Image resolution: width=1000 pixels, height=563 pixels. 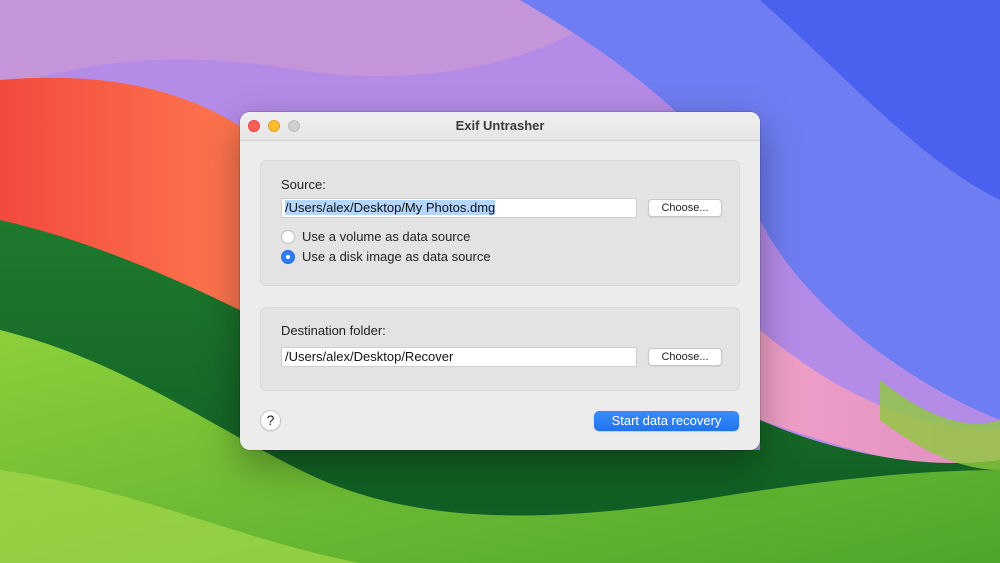 I want to click on window-title: Exif Untrasher, so click(x=500, y=125).